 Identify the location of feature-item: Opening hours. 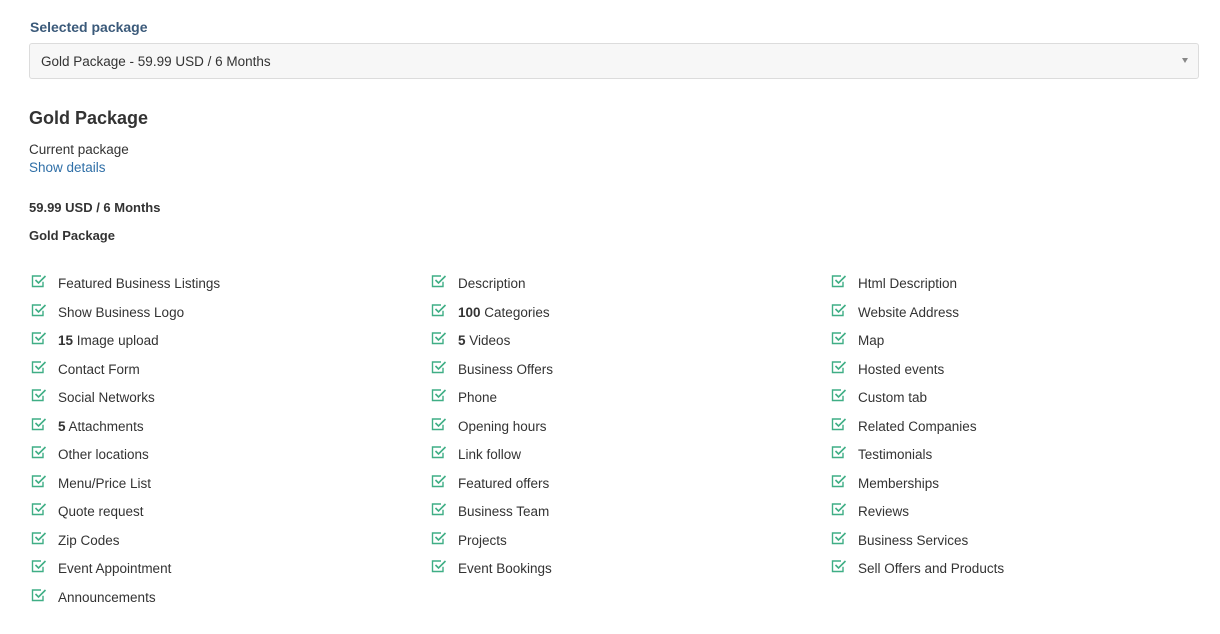
(619, 425).